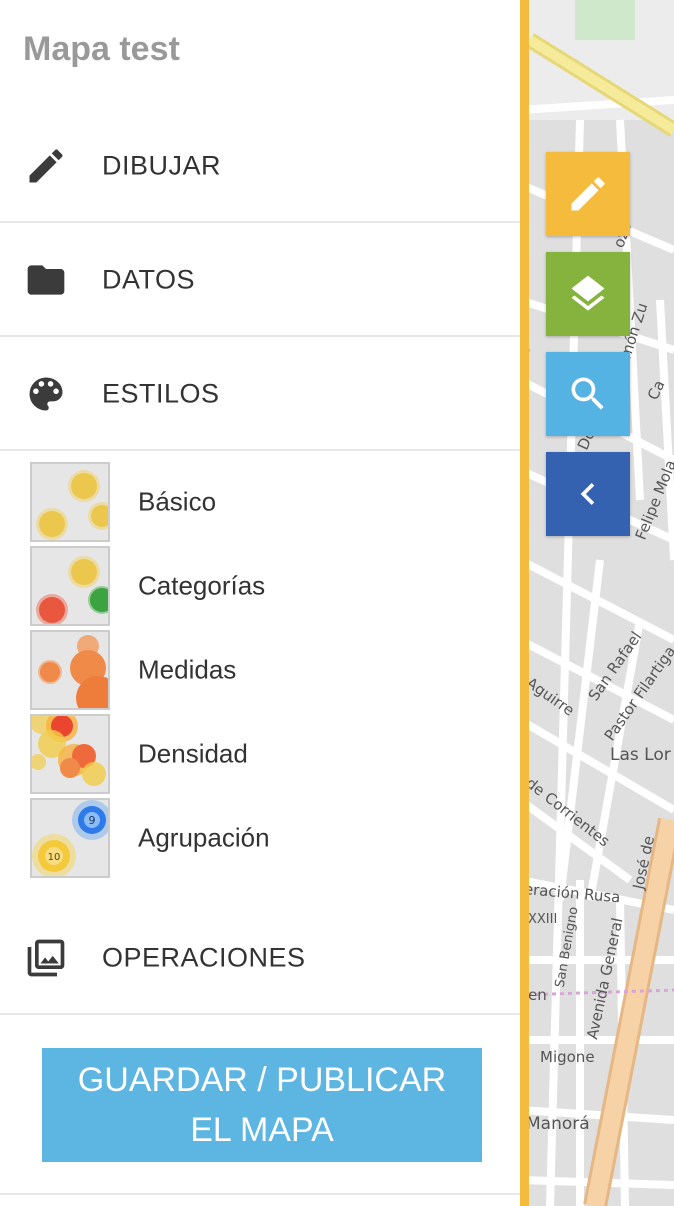 The width and height of the screenshot is (674, 1206). I want to click on publish-button-line2: EL MAPA, so click(262, 1130).